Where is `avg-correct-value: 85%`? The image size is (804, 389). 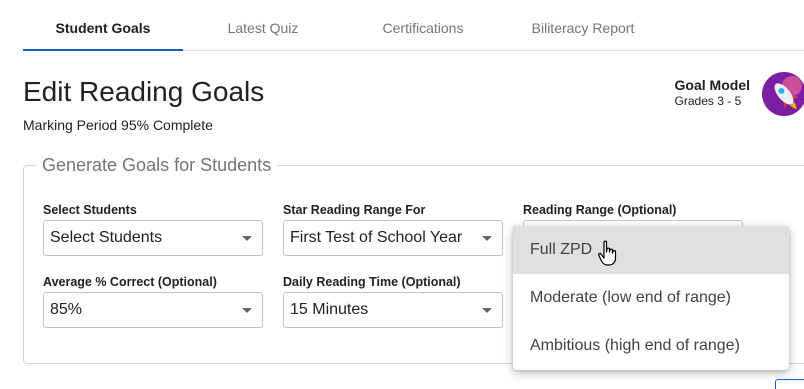
avg-correct-value: 85% is located at coordinates (66, 309).